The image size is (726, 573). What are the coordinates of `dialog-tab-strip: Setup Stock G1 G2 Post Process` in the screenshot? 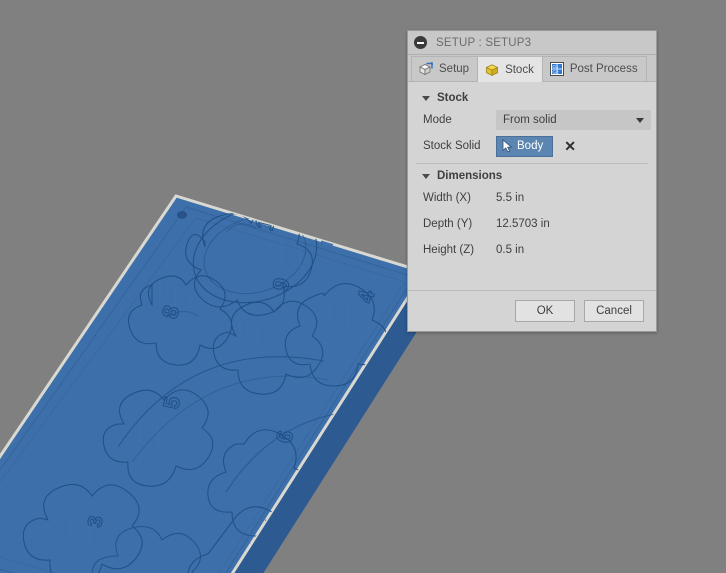 It's located at (532, 68).